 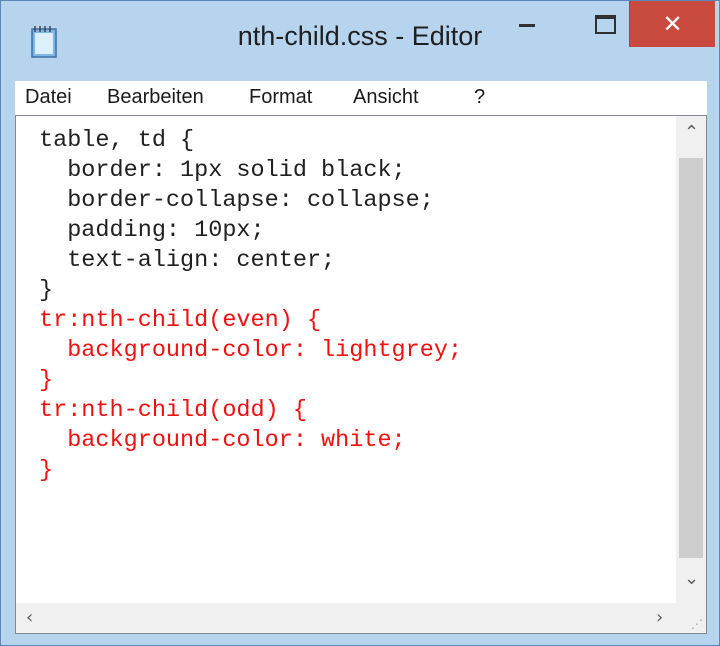 I want to click on scroll-down-icon: ⌄, so click(x=691, y=578).